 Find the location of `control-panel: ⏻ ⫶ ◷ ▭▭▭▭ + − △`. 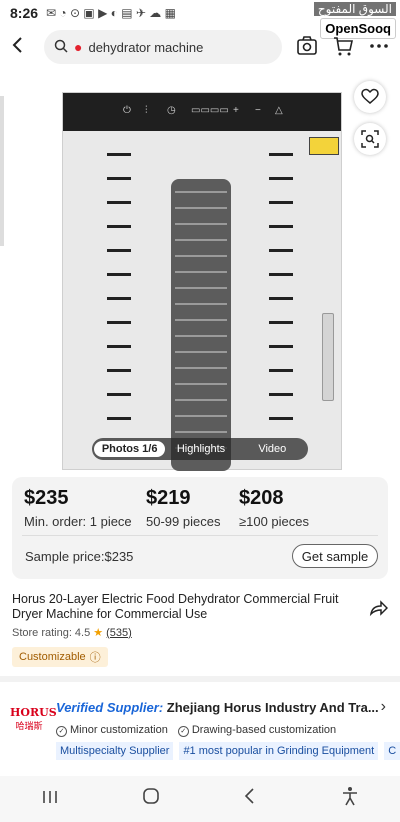

control-panel: ⏻ ⫶ ◷ ▭▭▭▭ + − △ is located at coordinates (202, 112).